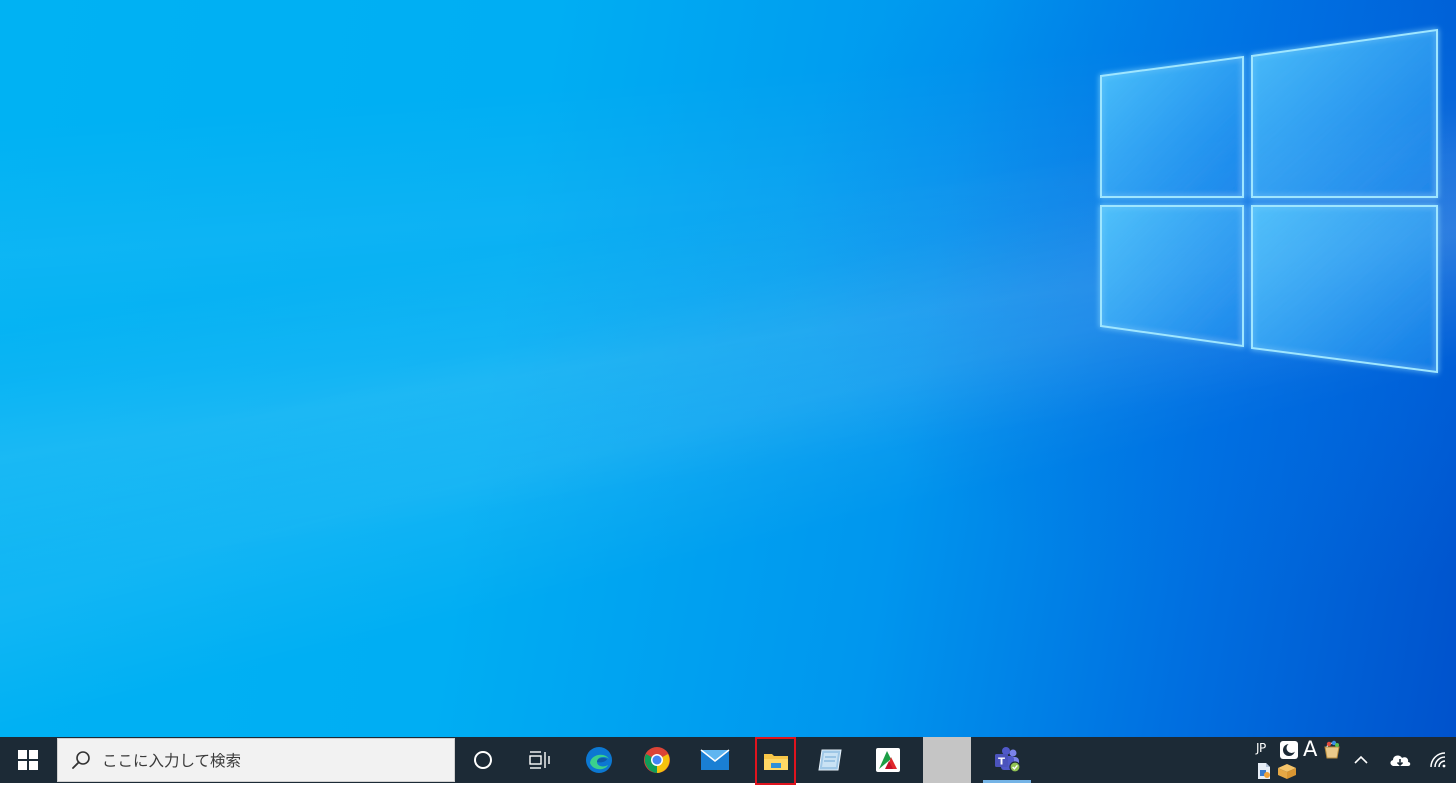 The image size is (1456, 785). I want to click on ime-input-mode: A, so click(1310, 749).